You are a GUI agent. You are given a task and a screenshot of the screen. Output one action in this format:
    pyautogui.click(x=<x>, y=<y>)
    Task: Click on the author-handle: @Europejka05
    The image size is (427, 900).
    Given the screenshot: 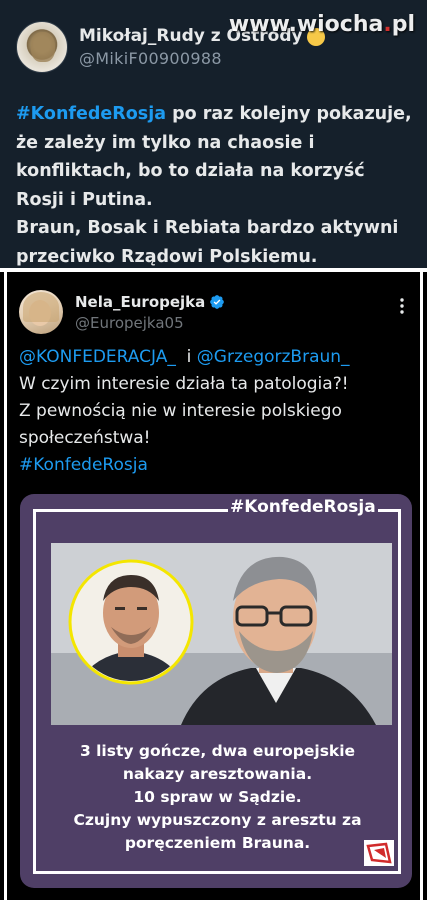 What is the action you would take?
    pyautogui.click(x=150, y=323)
    